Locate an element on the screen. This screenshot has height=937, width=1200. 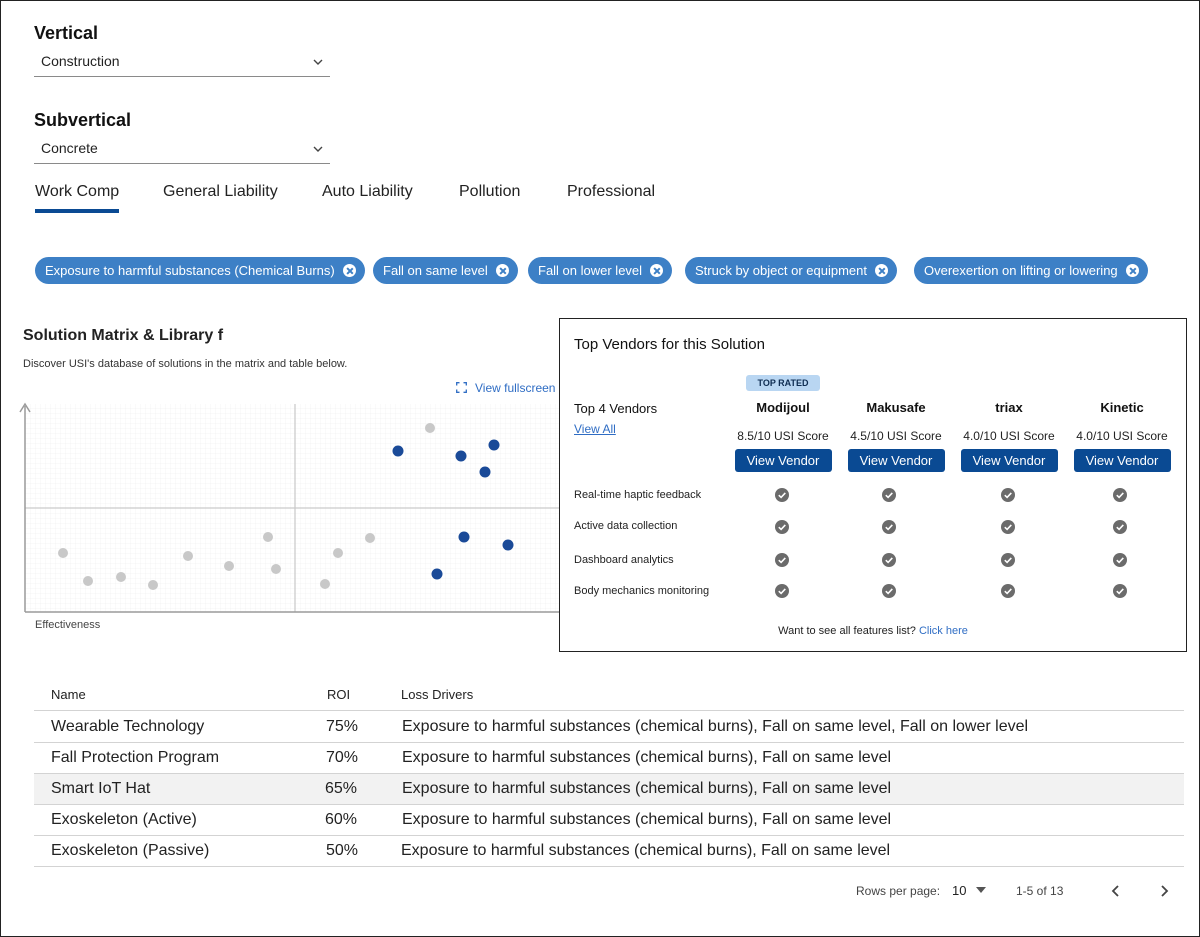
chevron-right-icon is located at coordinates (1164, 891).